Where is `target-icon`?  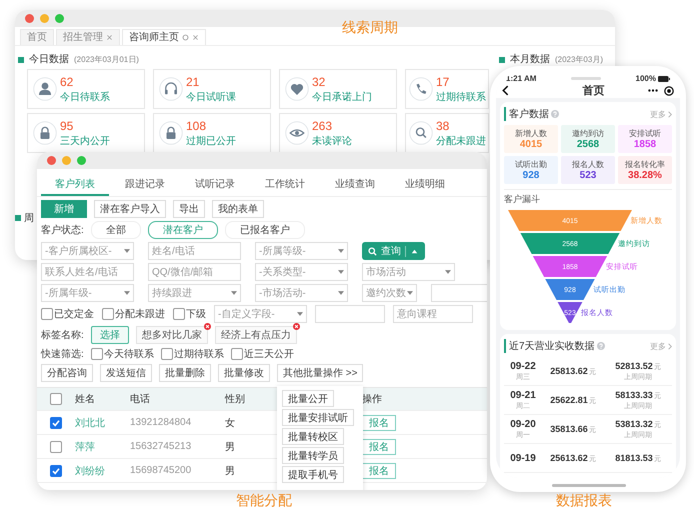
target-icon is located at coordinates (669, 91).